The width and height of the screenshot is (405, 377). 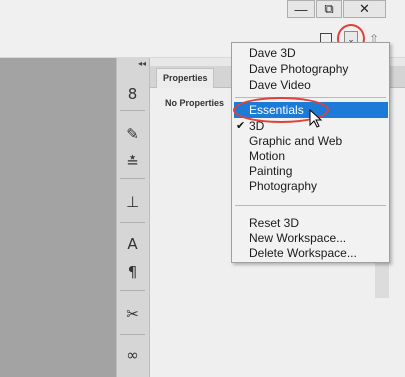 What do you see at coordinates (295, 141) in the screenshot?
I see `menu-item-graphic-and-web: Graphic and Web` at bounding box center [295, 141].